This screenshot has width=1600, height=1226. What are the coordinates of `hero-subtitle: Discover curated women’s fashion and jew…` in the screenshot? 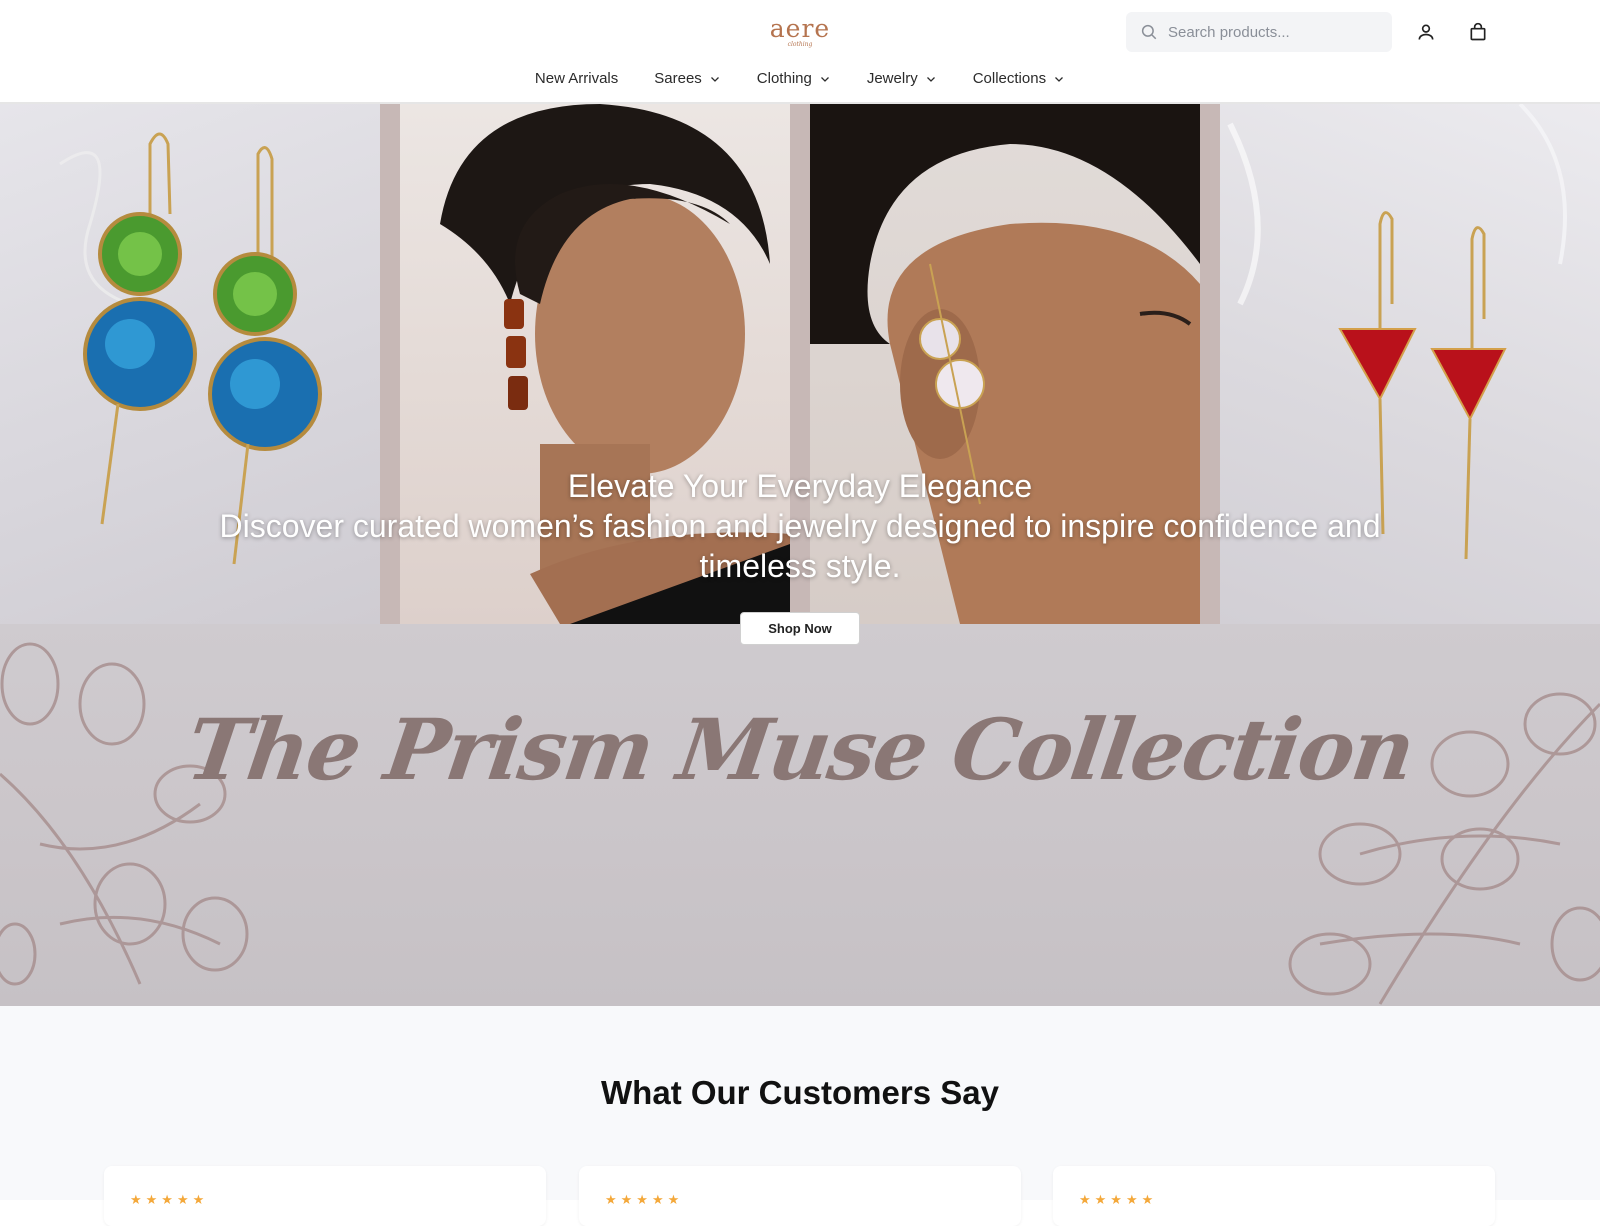 It's located at (800, 546).